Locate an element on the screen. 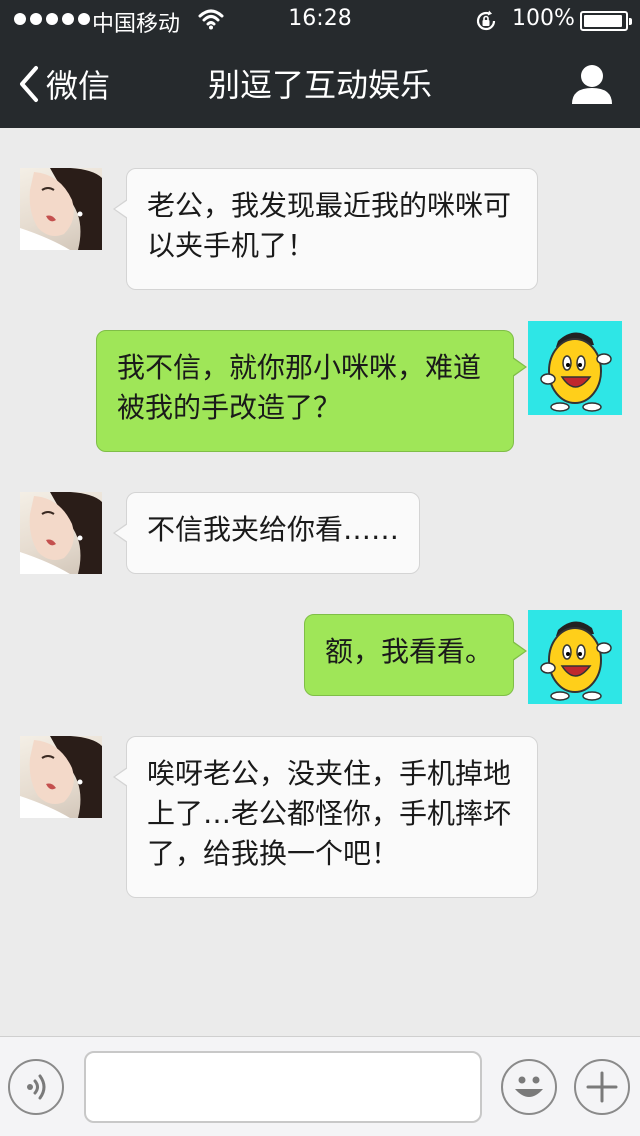  smiley-icon is located at coordinates (529, 1086).